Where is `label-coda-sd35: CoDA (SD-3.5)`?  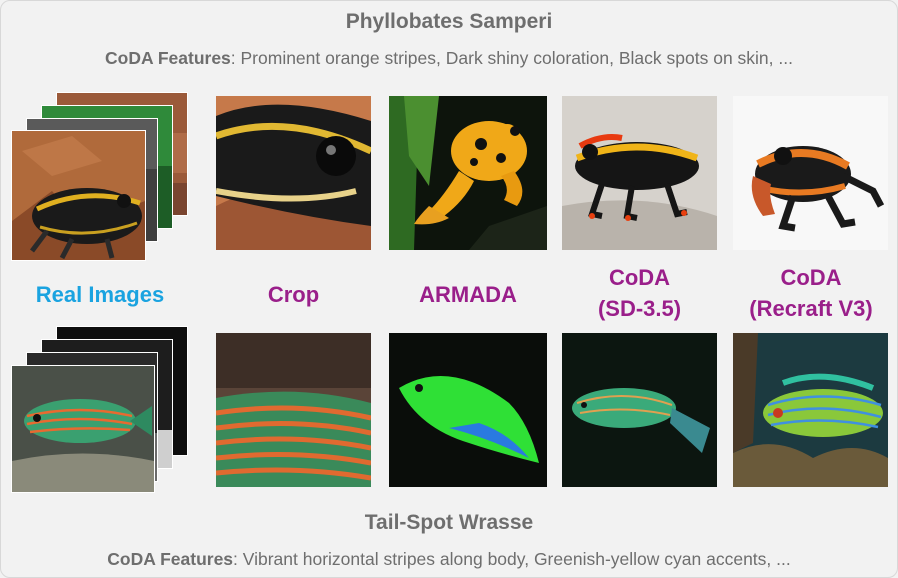 label-coda-sd35: CoDA (SD-3.5) is located at coordinates (639, 293).